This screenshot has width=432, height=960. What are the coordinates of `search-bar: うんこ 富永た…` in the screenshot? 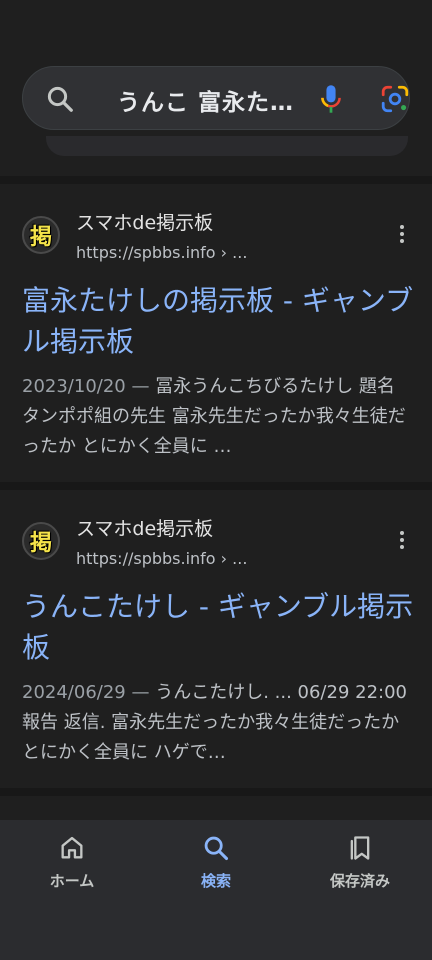 It's located at (216, 98).